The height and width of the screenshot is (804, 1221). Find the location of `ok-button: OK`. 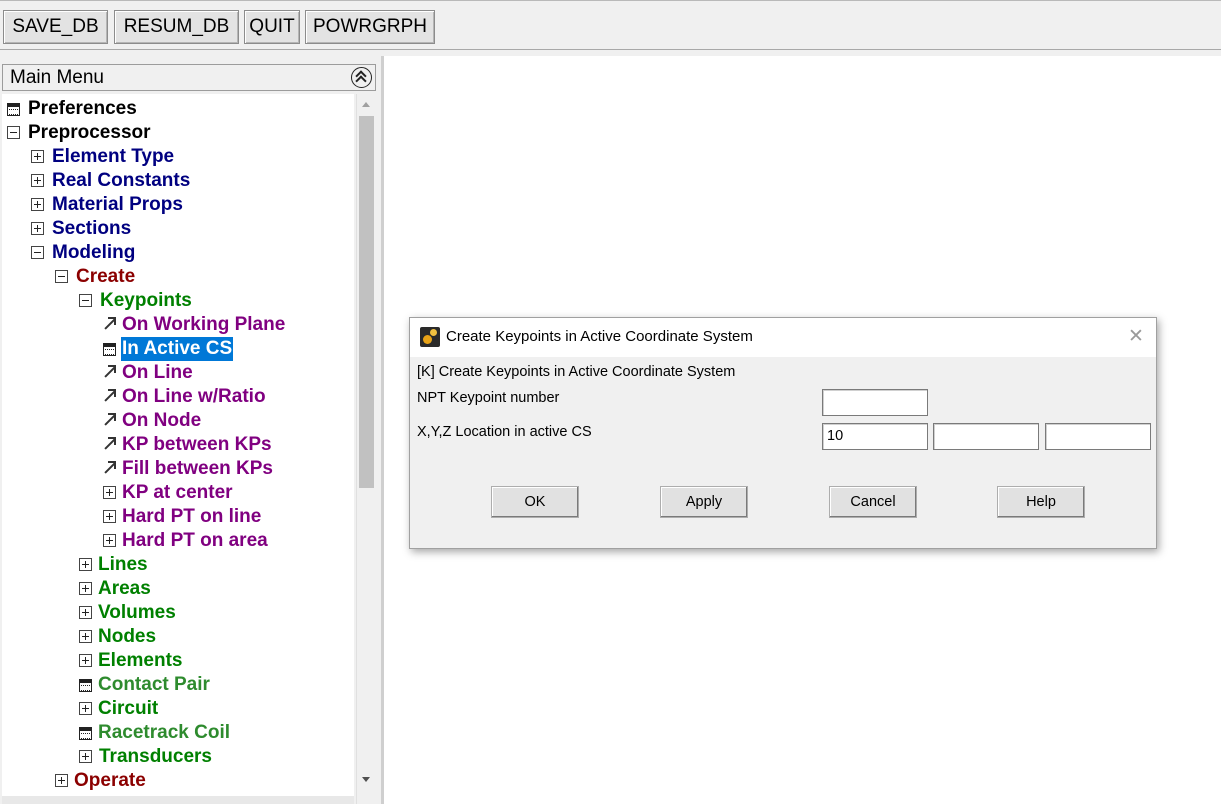

ok-button: OK is located at coordinates (535, 502).